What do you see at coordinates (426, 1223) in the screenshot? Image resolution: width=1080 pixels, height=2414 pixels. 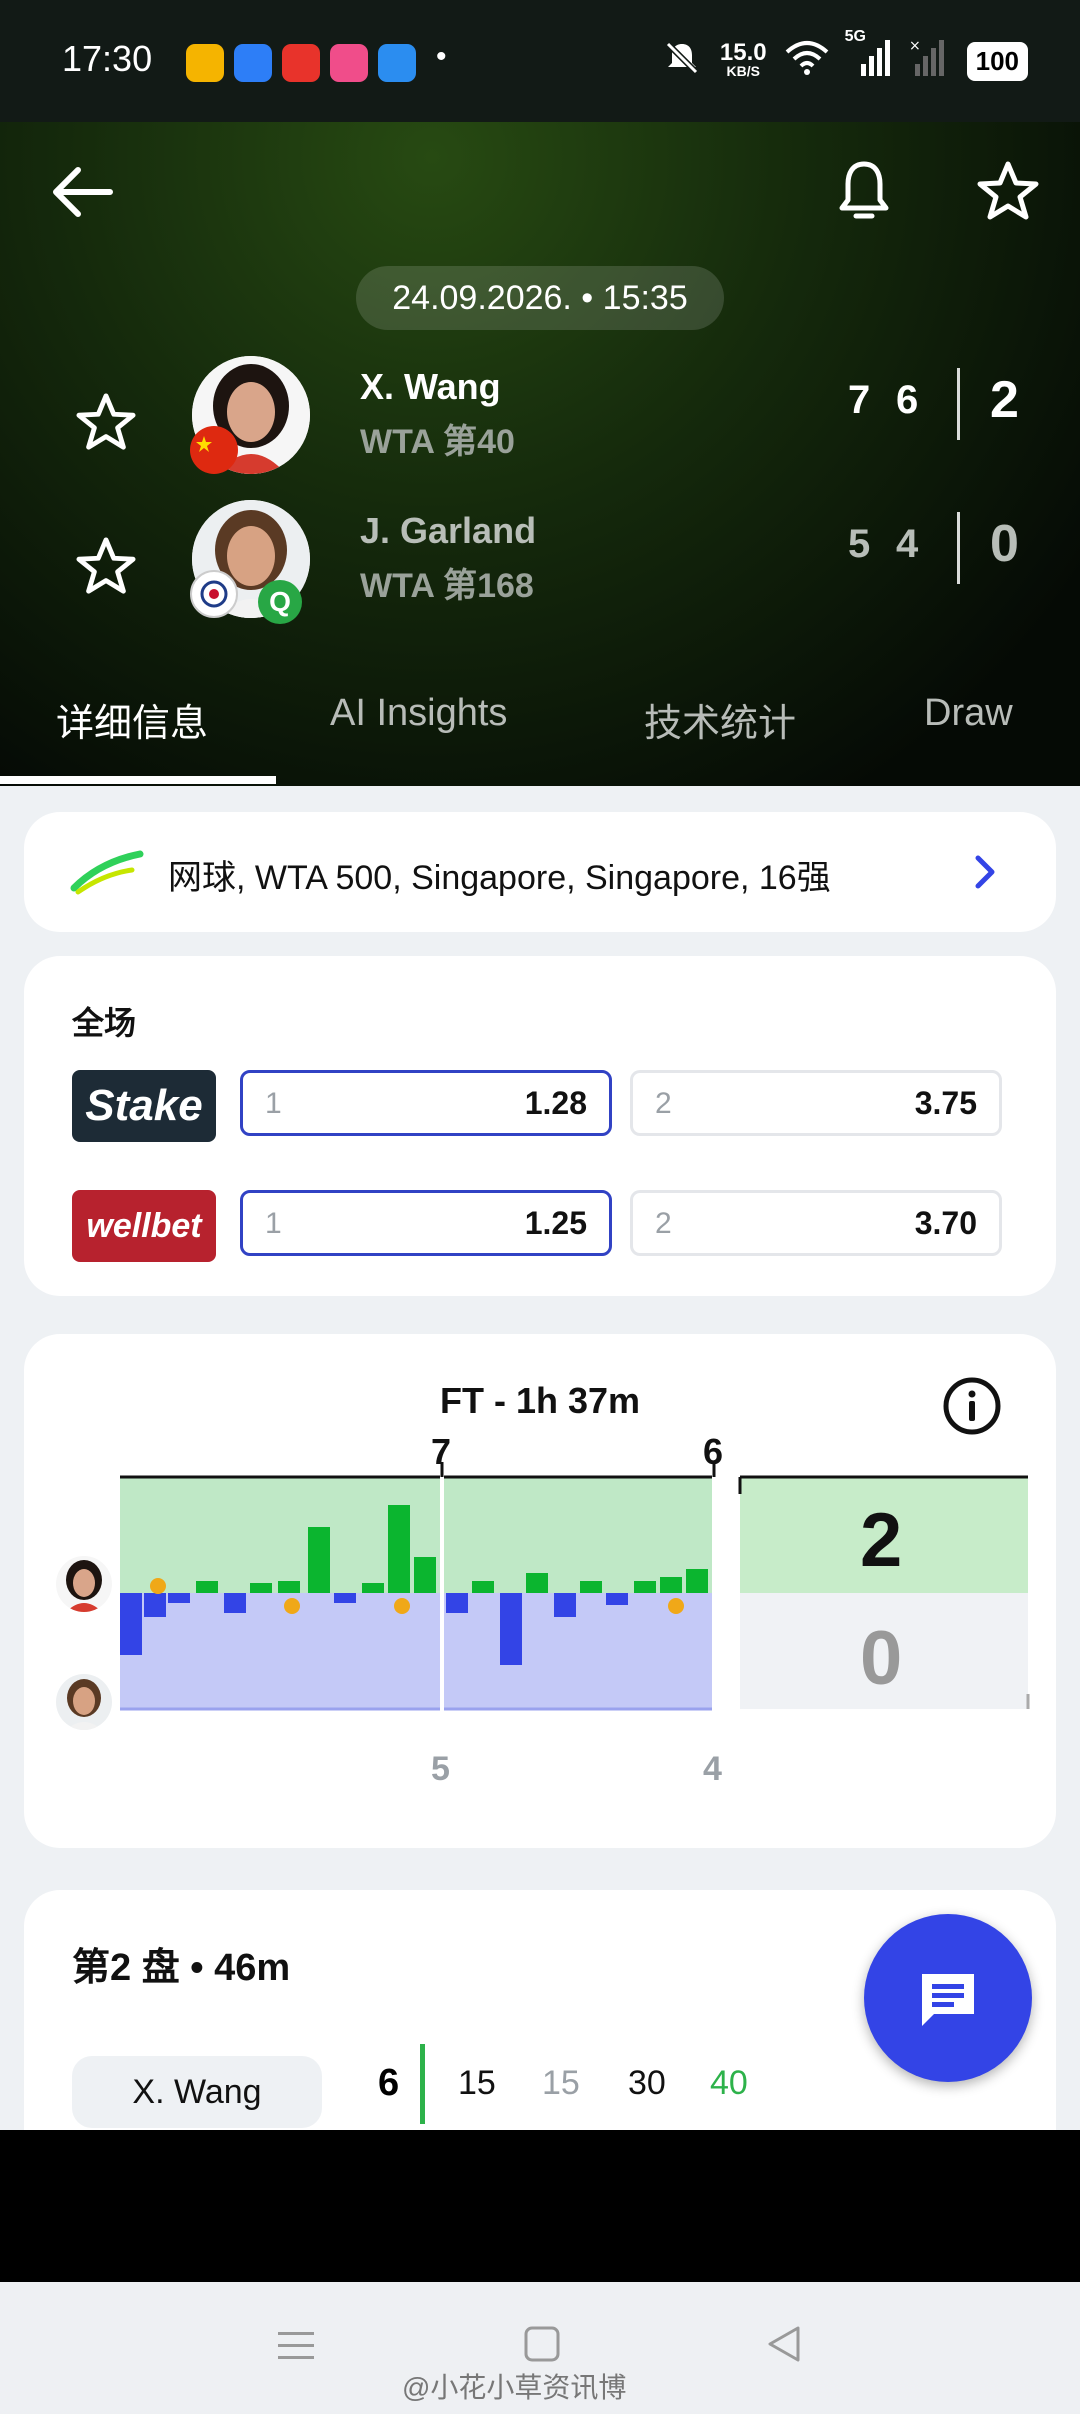 I see `odds-option-1: 1 1.25` at bounding box center [426, 1223].